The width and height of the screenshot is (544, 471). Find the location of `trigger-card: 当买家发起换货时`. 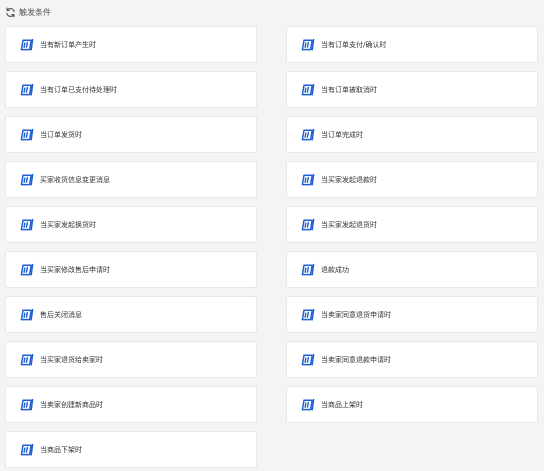

trigger-card: 当买家发起换货时 is located at coordinates (131, 224).